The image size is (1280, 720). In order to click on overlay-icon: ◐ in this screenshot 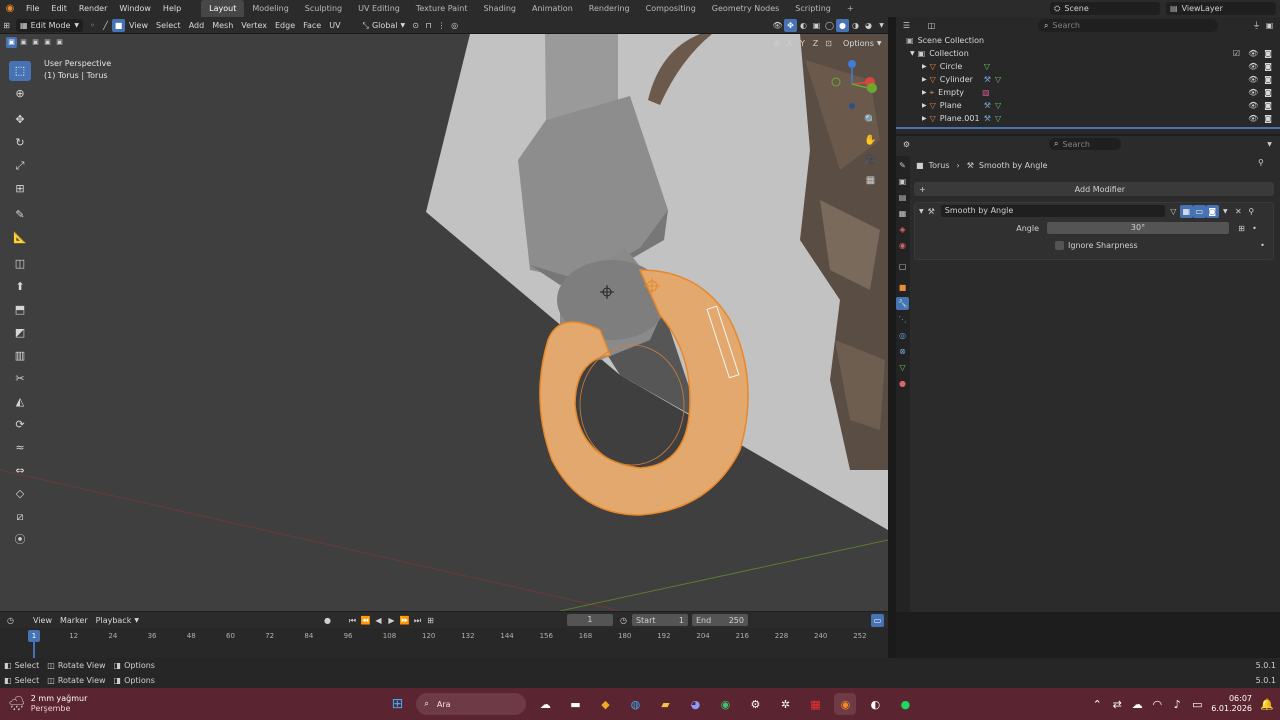, I will do `click(803, 25)`.